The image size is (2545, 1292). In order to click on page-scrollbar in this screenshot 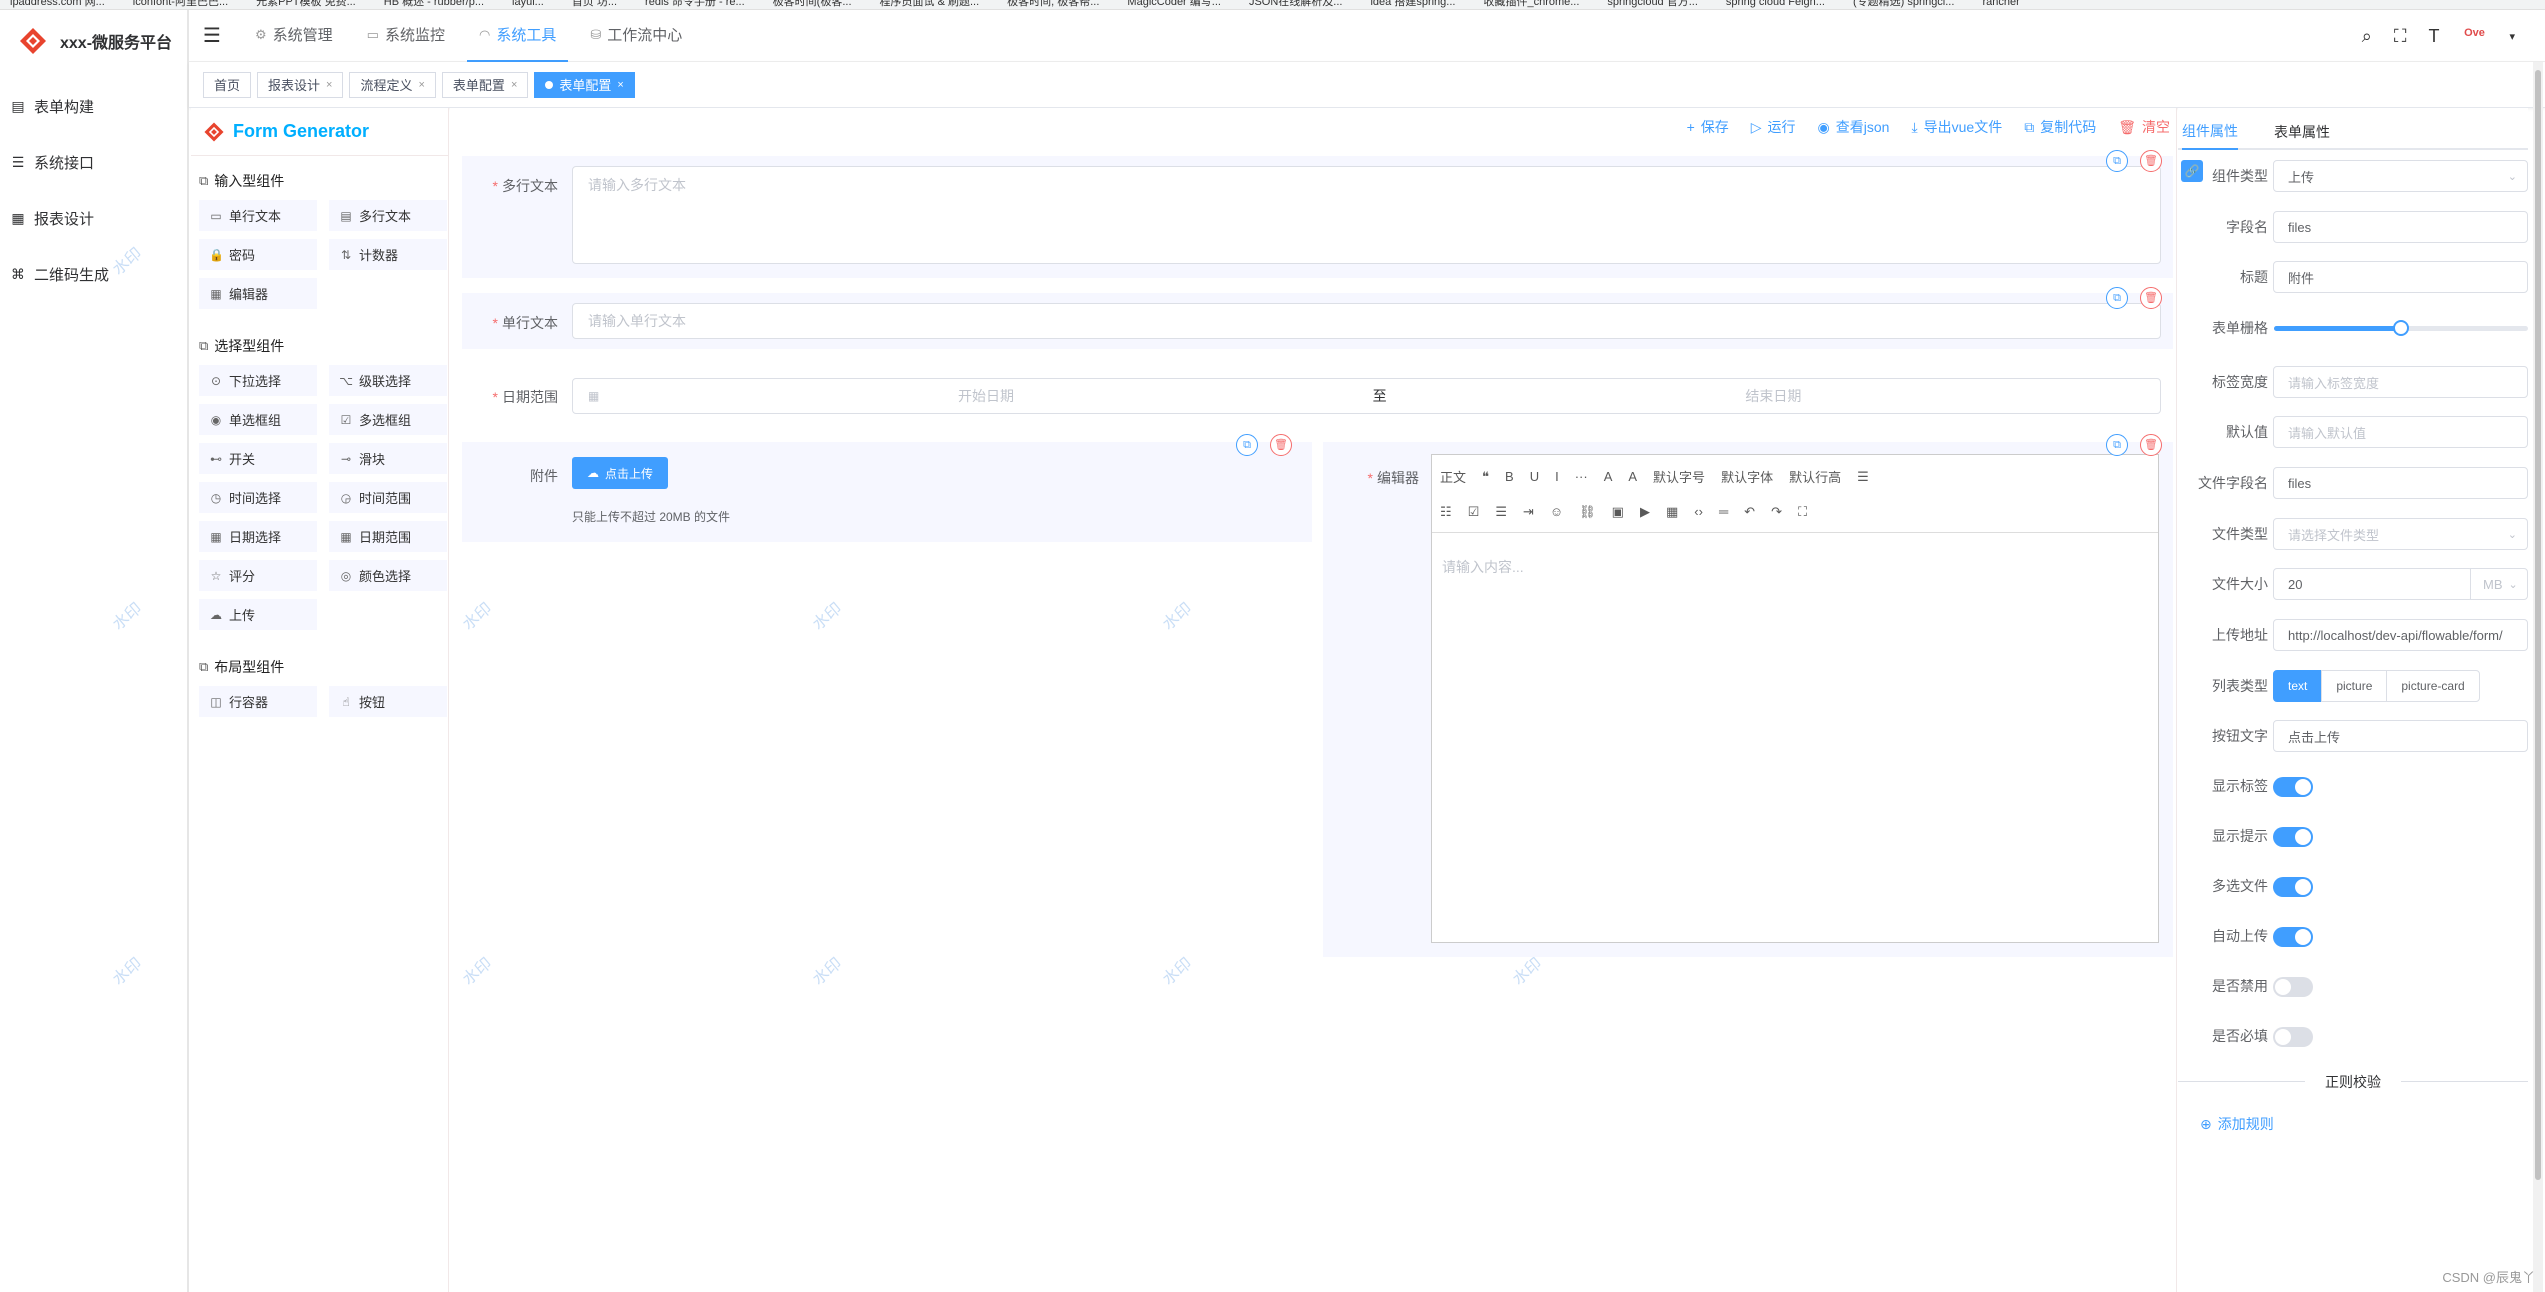, I will do `click(2538, 677)`.